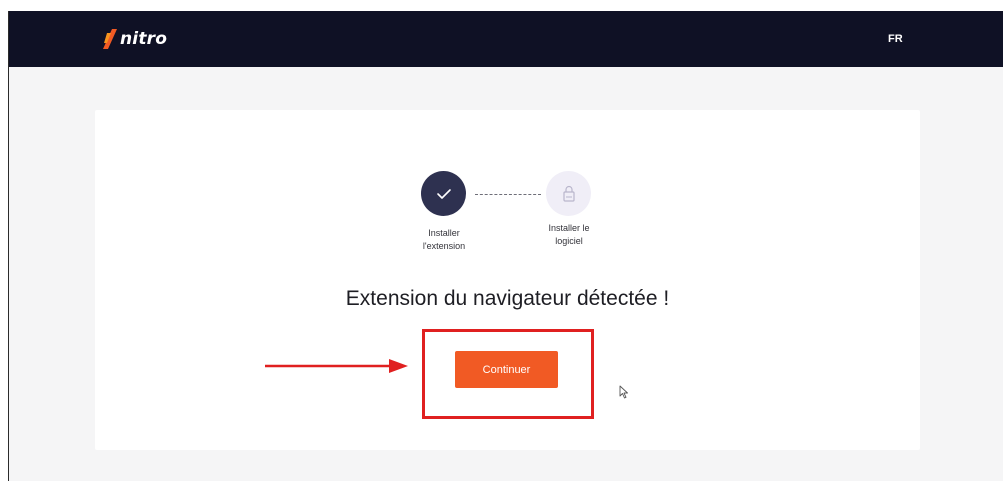 This screenshot has width=1003, height=481. Describe the element at coordinates (336, 366) in the screenshot. I see `annotation-arrow-icon` at that location.